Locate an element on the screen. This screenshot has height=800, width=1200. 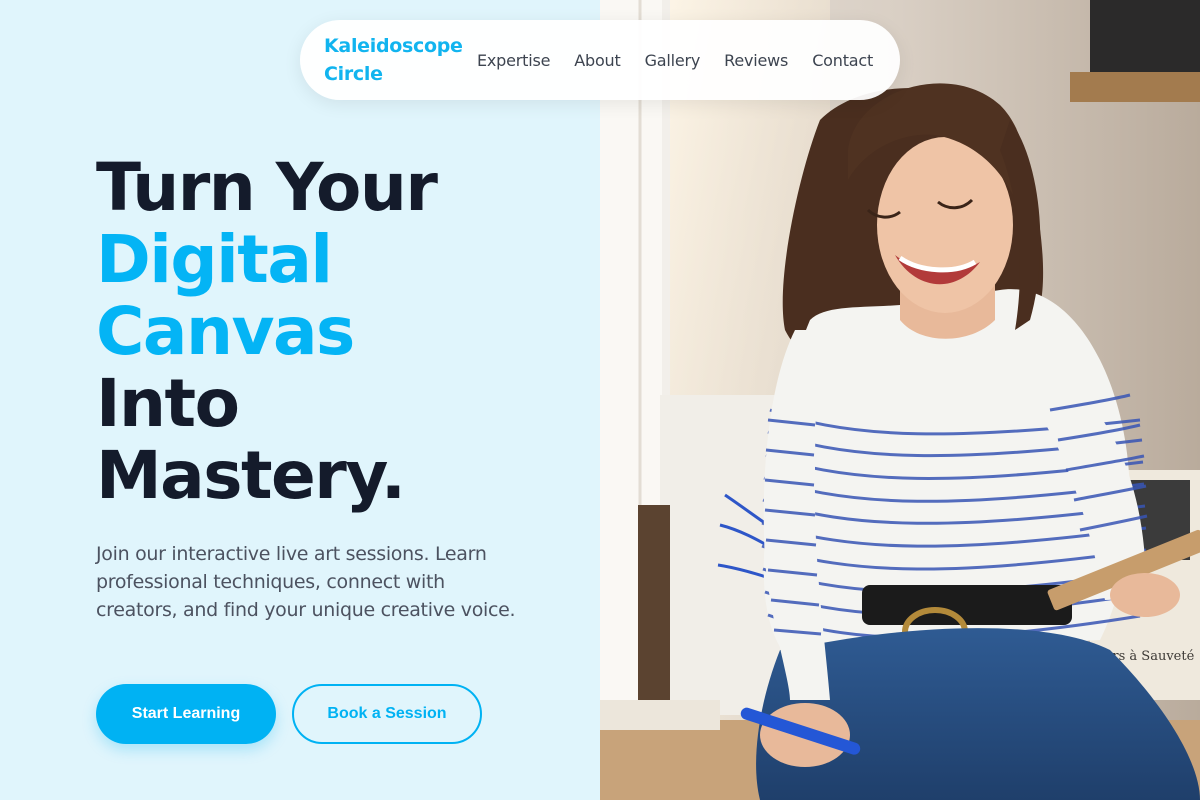
hero-title: Turn Your Digital Canvas Into Mastery. is located at coordinates (267, 331).